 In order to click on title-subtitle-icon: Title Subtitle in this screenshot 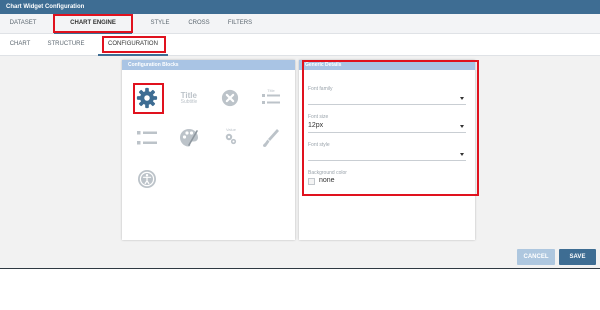, I will do `click(189, 98)`.